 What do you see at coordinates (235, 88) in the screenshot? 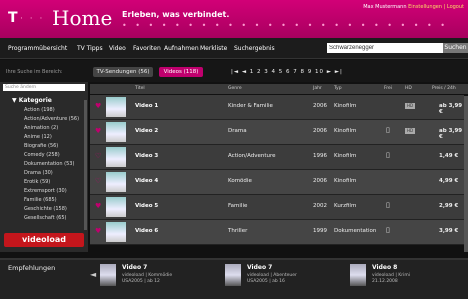
I see `col-genre: Genre` at bounding box center [235, 88].